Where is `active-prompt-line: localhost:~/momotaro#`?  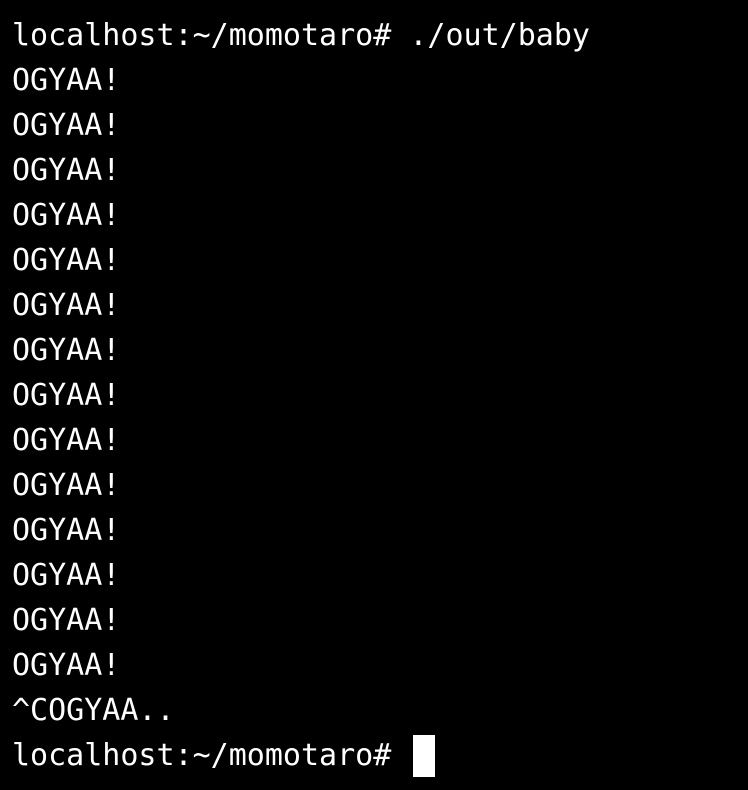
active-prompt-line: localhost:~/momotaro# is located at coordinates (380, 755).